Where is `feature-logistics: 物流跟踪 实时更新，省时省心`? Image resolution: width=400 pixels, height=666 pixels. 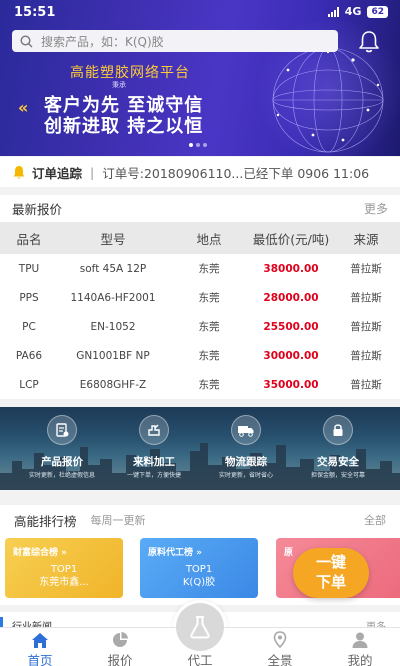
feature-logistics: 物流跟踪 实时更新，省时省心 is located at coordinates (246, 447).